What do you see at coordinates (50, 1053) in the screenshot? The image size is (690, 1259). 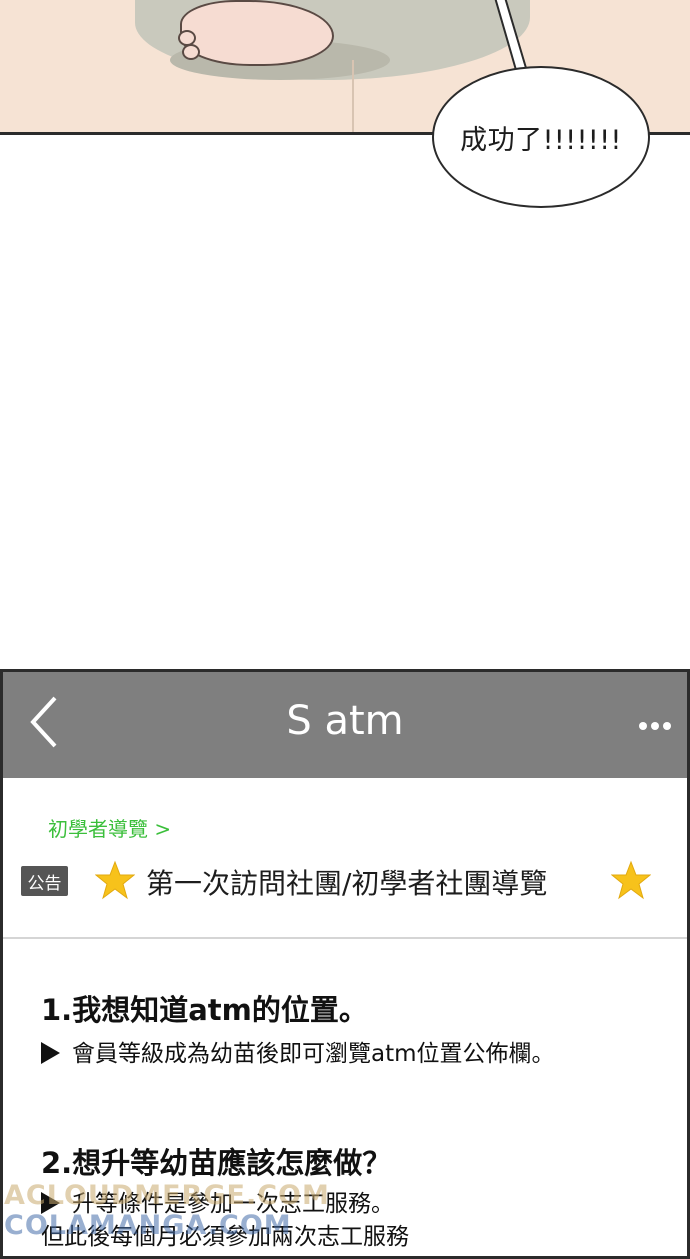 I see `arrow-right-icon` at bounding box center [50, 1053].